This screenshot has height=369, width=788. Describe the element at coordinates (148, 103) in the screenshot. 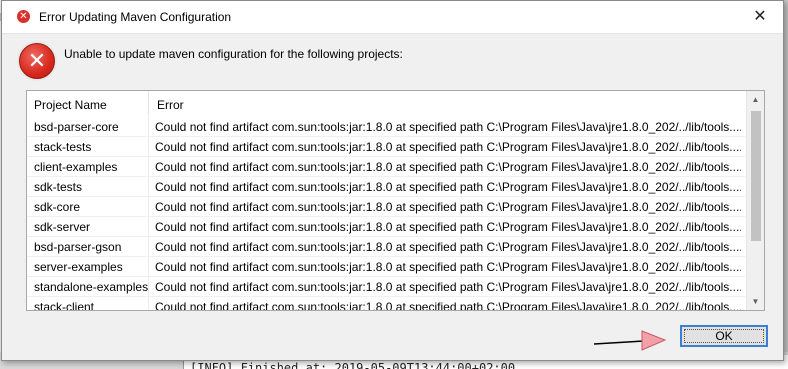

I see `column-divider` at that location.